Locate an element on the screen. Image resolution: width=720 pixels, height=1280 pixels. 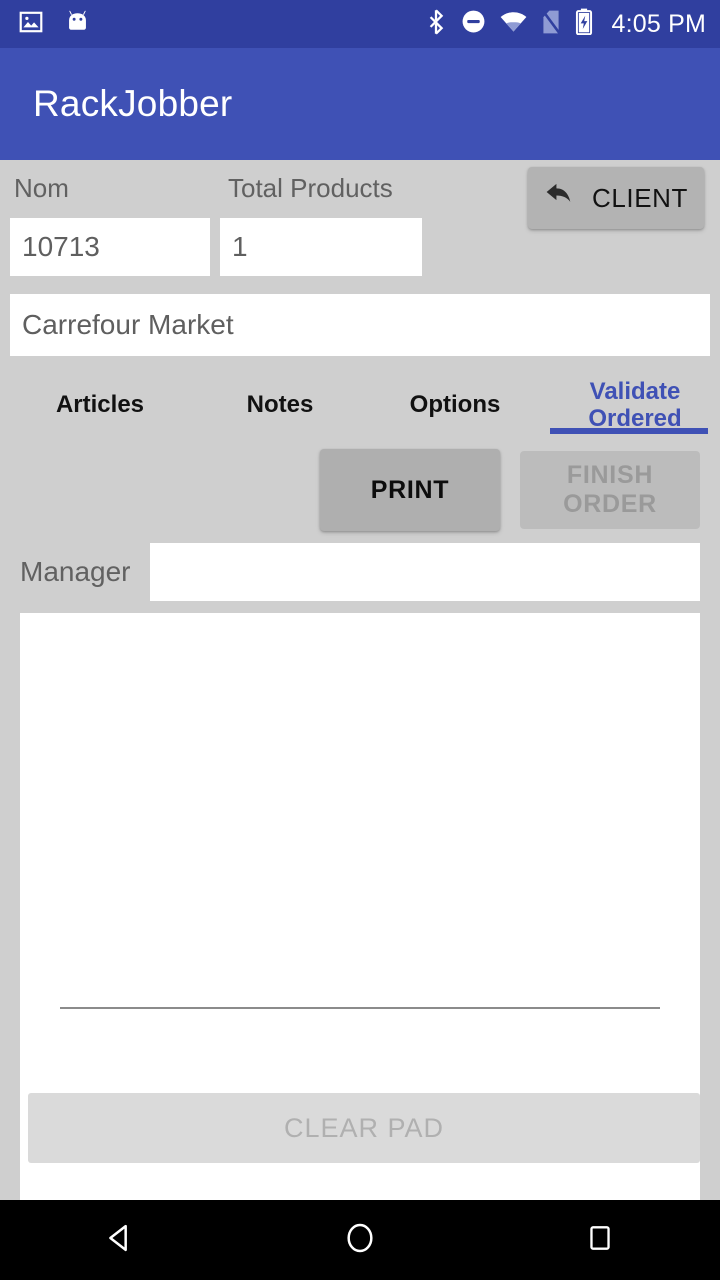
tab-articles-label: Articles is located at coordinates (100, 404).